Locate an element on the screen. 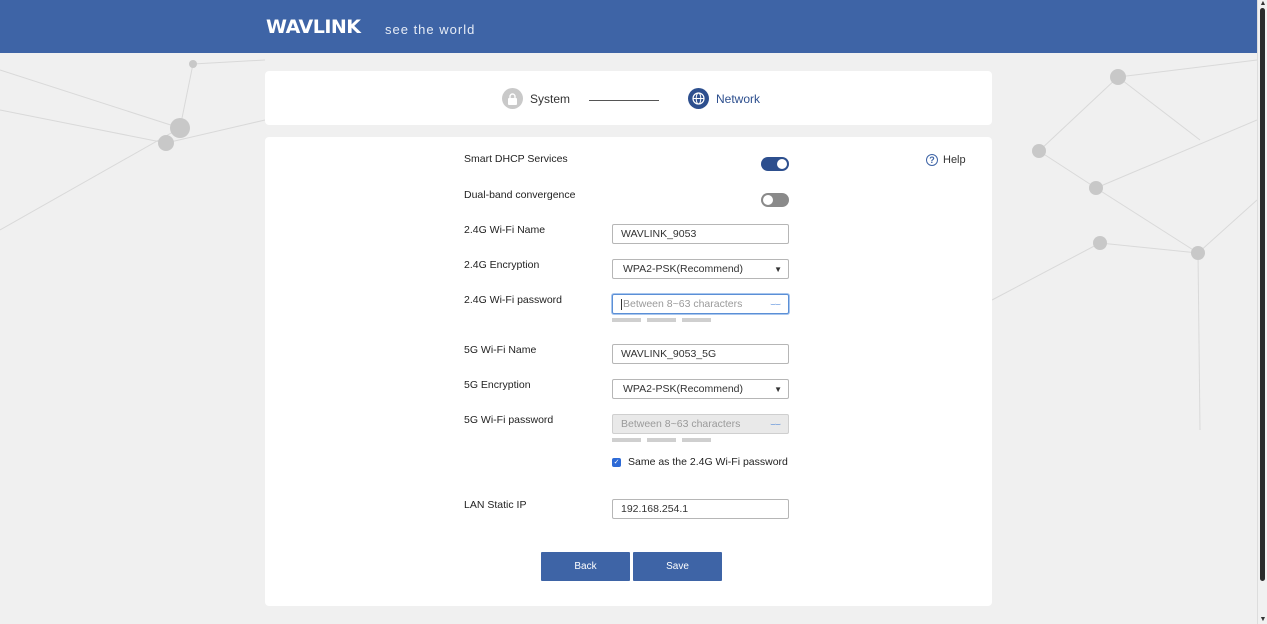 The width and height of the screenshot is (1267, 624). wifi5-password-strength is located at coordinates (661, 440).